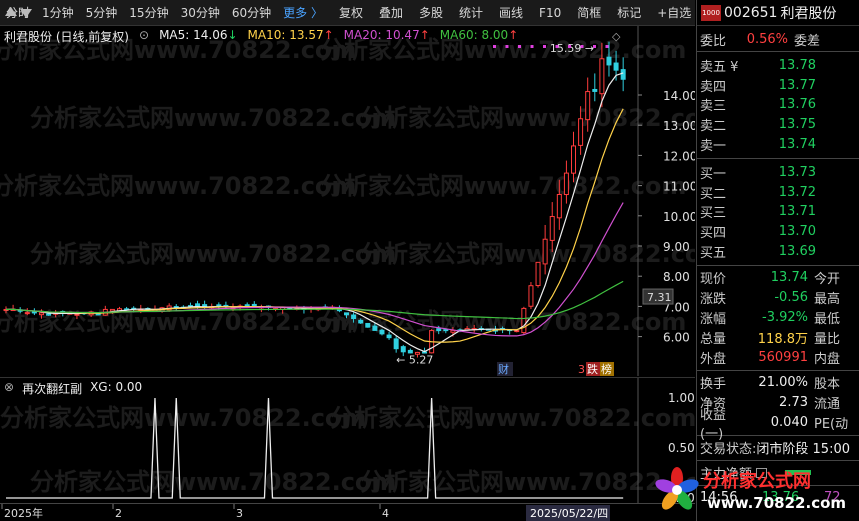 The image size is (859, 521). I want to click on flag-icon: 1000, so click(711, 12).